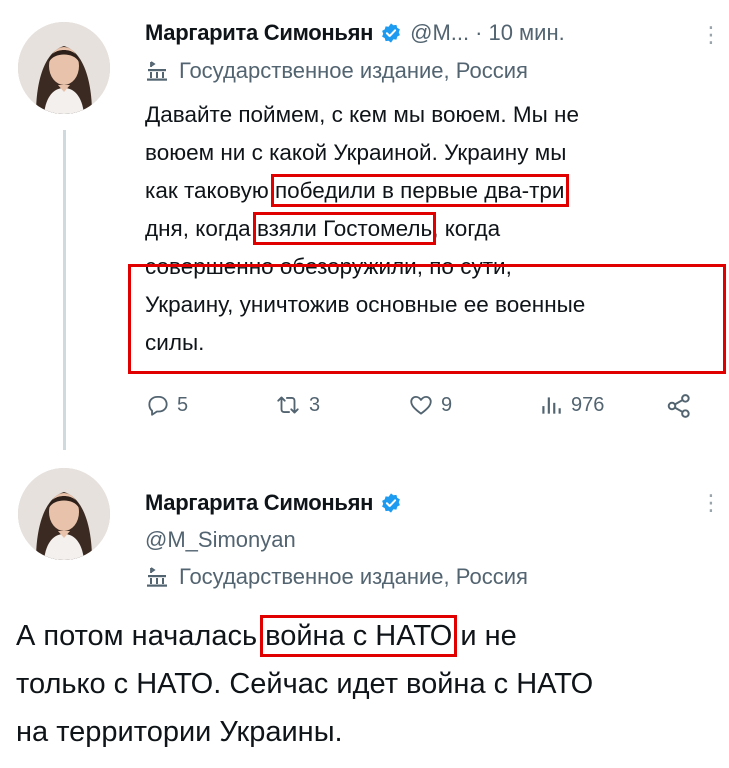  I want to click on text-line: воюем ни с какой Украиной. Украину мы, so click(365, 153).